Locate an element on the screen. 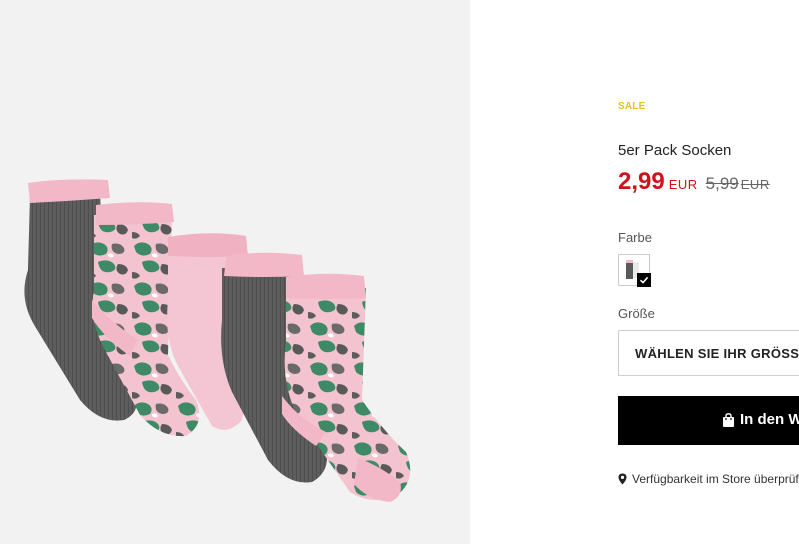 Image resolution: width=799 pixels, height=544 pixels. color-label: Farbe is located at coordinates (635, 237).